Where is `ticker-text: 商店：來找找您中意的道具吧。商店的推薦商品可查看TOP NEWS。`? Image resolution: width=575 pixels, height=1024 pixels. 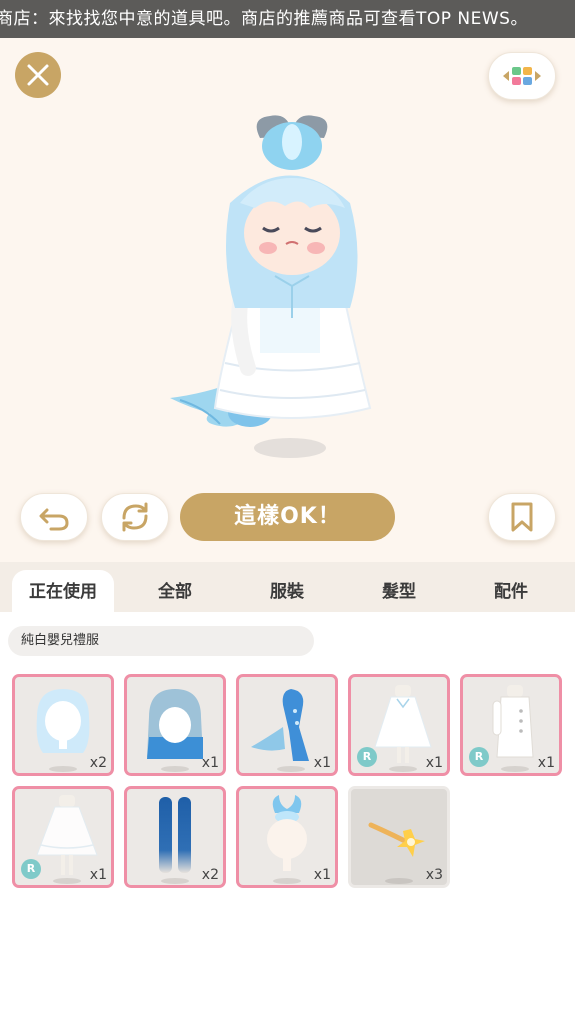 ticker-text: 商店：來找找您中意的道具吧。商店的推薦商品可查看TOP NEWS。 is located at coordinates (264, 19).